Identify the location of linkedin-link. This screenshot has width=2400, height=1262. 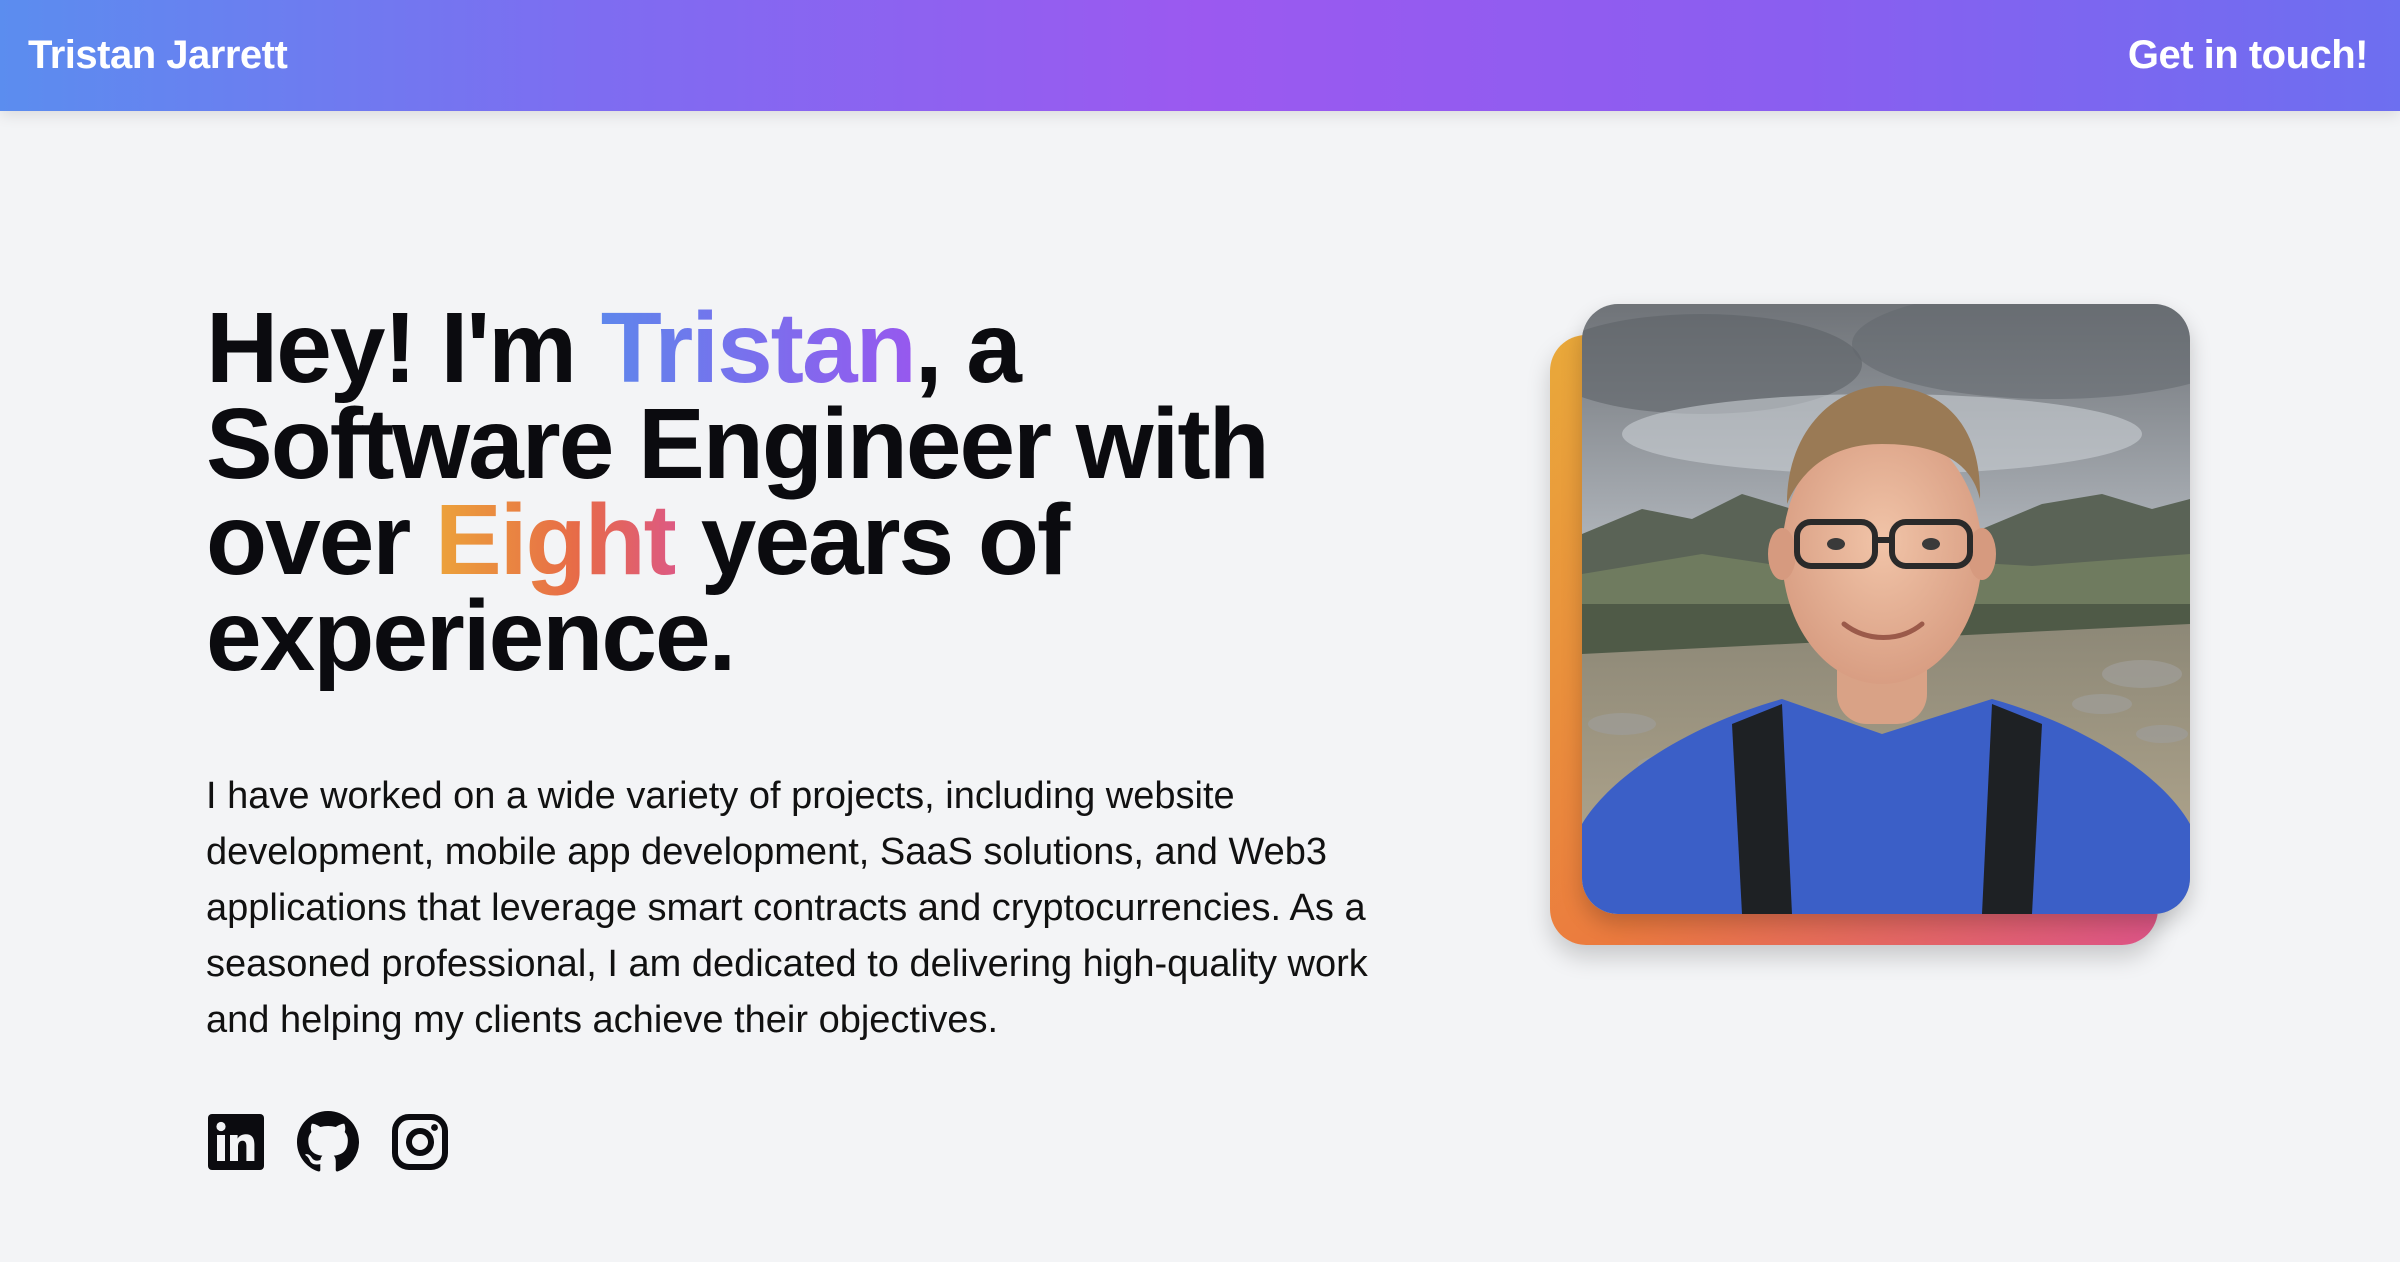
(236, 1142).